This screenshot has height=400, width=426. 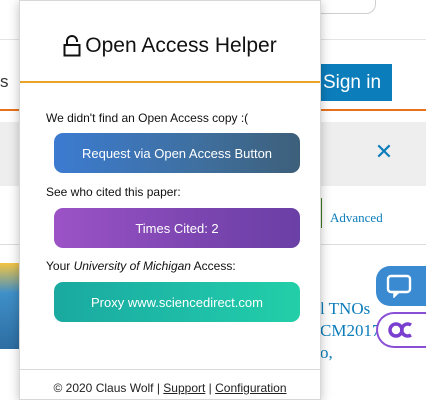 I want to click on sign-in-button: Sign in, so click(x=352, y=82).